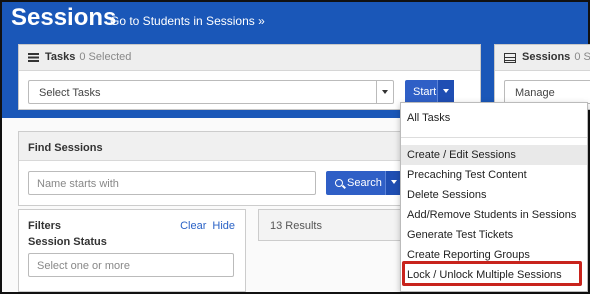 This screenshot has height=294, width=590. I want to click on menu-divider, so click(494, 137).